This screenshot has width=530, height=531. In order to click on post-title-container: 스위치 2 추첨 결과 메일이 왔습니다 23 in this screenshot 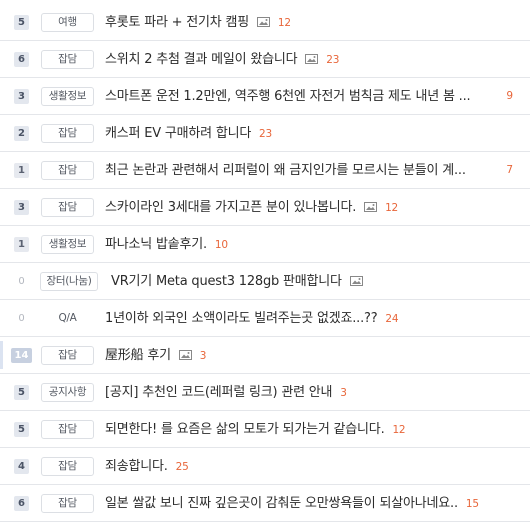, I will do `click(222, 59)`.